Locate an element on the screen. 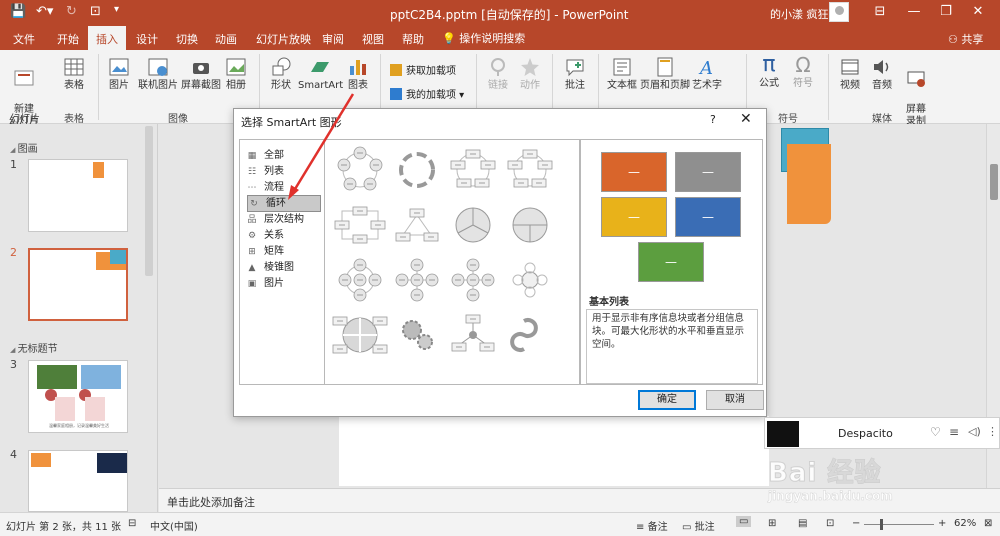 This screenshot has height=536, width=1000. wordart-button: A 艺术字 is located at coordinates (707, 74).